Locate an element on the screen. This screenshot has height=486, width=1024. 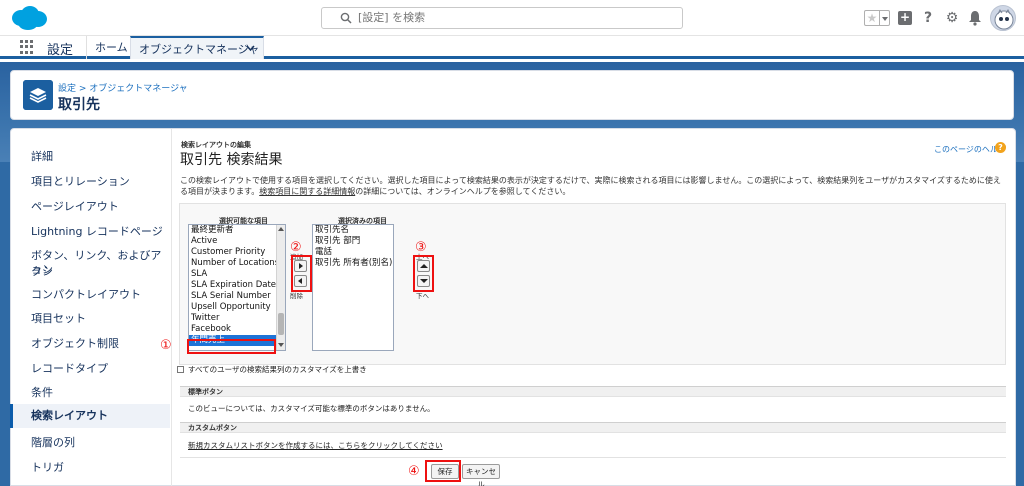
available-field-option: Twitter is located at coordinates (237, 318).